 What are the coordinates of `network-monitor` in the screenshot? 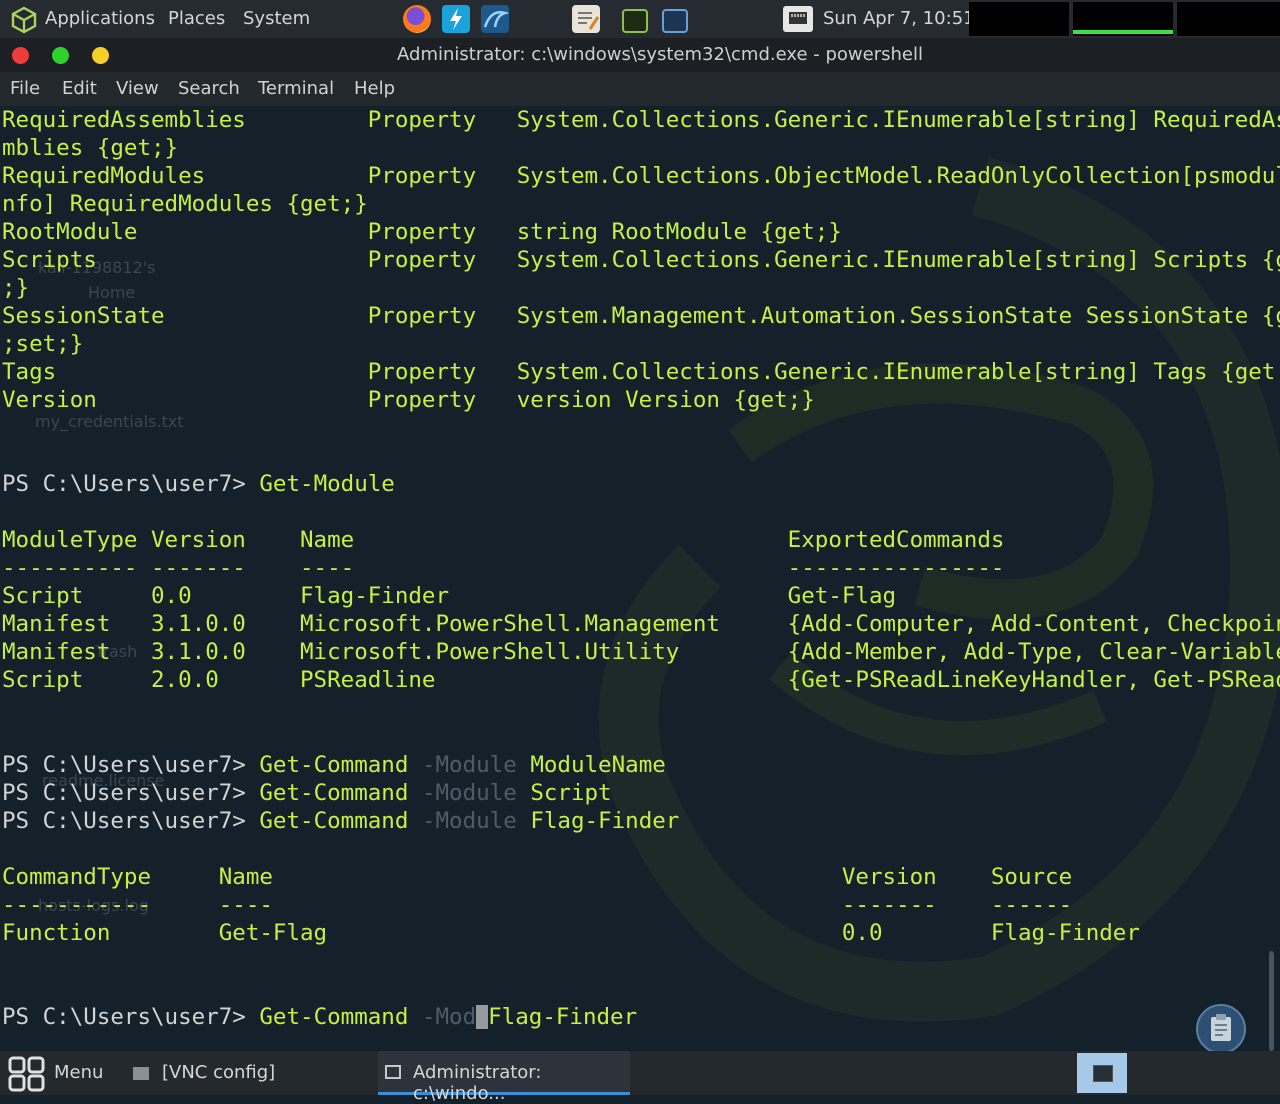 It's located at (1228, 19).